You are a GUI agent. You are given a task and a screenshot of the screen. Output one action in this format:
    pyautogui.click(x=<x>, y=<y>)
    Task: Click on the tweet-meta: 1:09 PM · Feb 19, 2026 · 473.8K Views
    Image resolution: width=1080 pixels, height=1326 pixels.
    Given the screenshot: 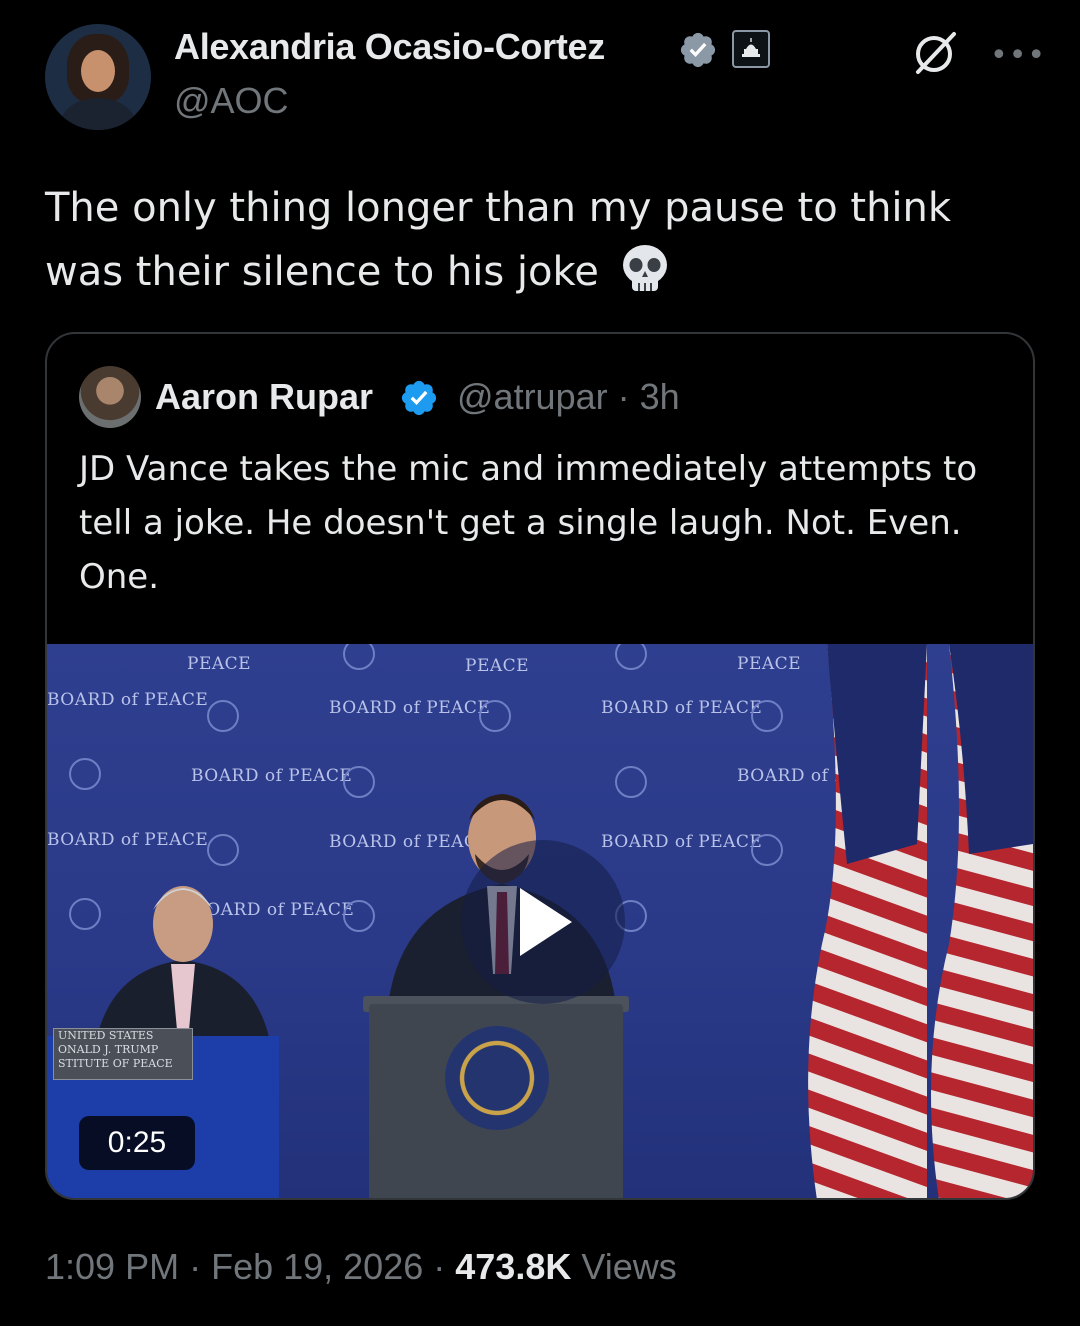 What is the action you would take?
    pyautogui.click(x=361, y=1267)
    